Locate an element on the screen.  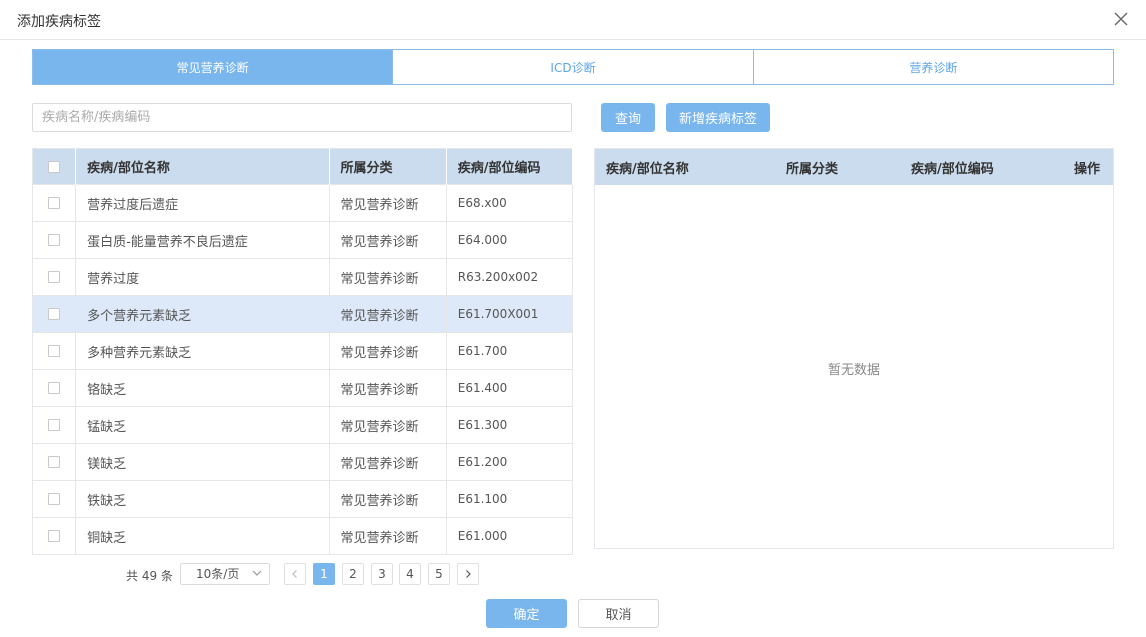
row-disease-name: 镁缺乏 is located at coordinates (202, 462).